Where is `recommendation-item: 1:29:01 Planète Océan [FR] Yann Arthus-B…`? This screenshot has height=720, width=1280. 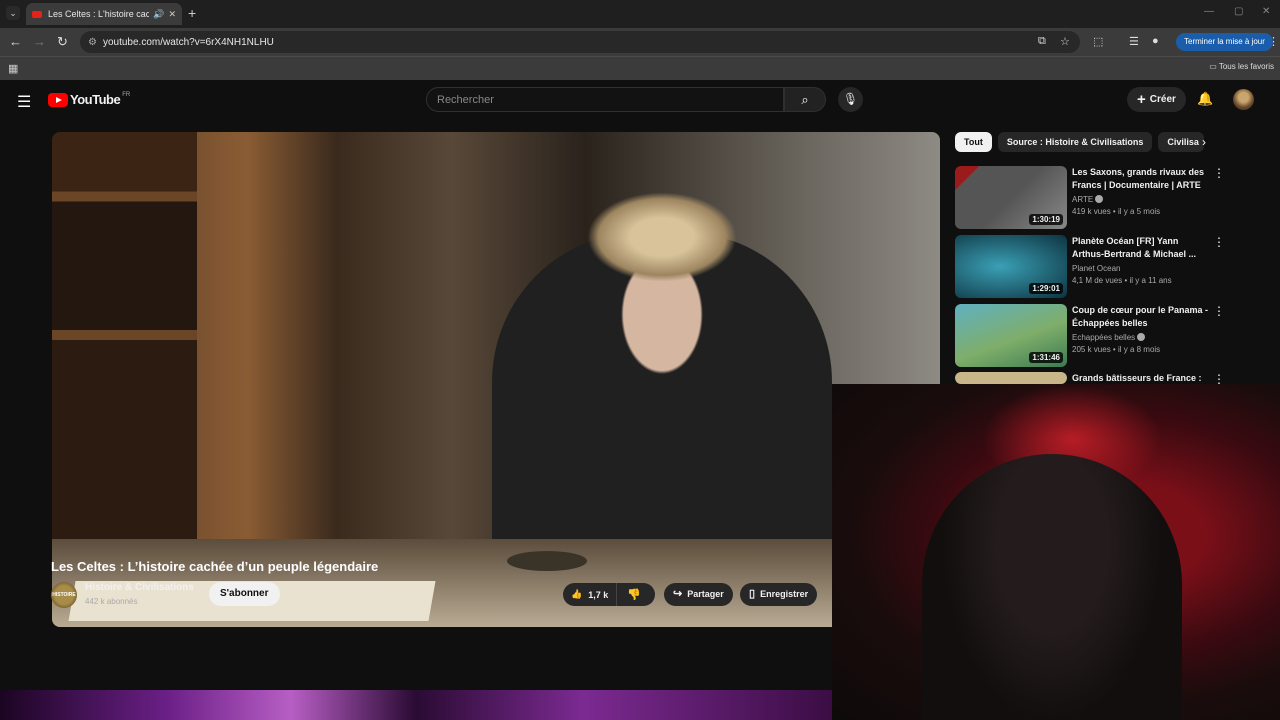
recommendation-item: 1:29:01 Planète Océan [FR] Yann Arthus-B… is located at coordinates (1115, 266).